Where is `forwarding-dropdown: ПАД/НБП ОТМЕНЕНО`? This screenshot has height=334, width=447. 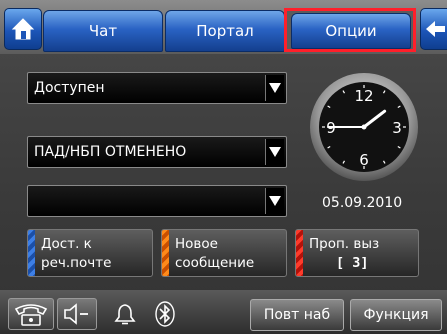
forwarding-dropdown: ПАД/НБП ОТМЕНЕНО is located at coordinates (157, 152).